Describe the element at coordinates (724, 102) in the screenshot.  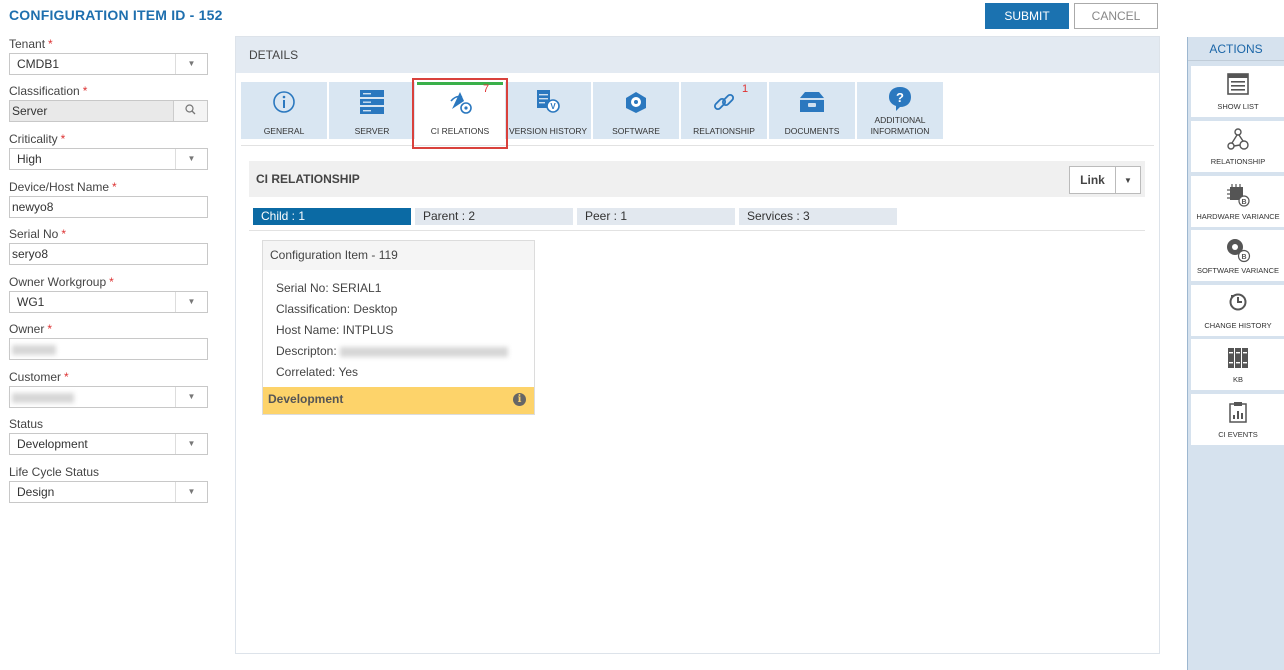
I see `link-icon` at that location.